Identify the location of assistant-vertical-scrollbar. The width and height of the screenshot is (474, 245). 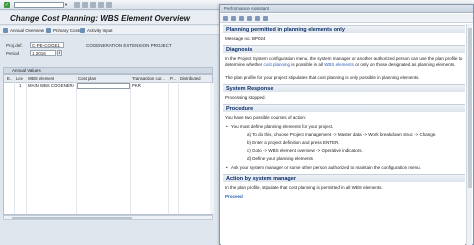
(469, 134).